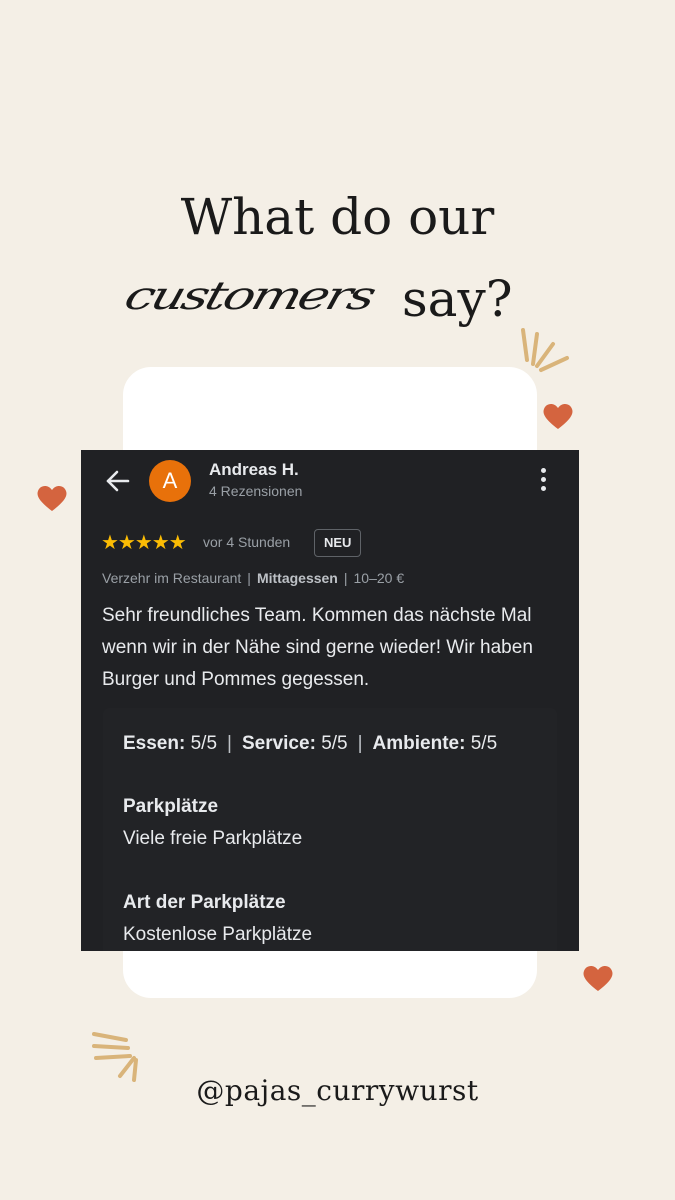 The image size is (675, 1200). What do you see at coordinates (118, 481) in the screenshot?
I see `back-arrow-icon` at bounding box center [118, 481].